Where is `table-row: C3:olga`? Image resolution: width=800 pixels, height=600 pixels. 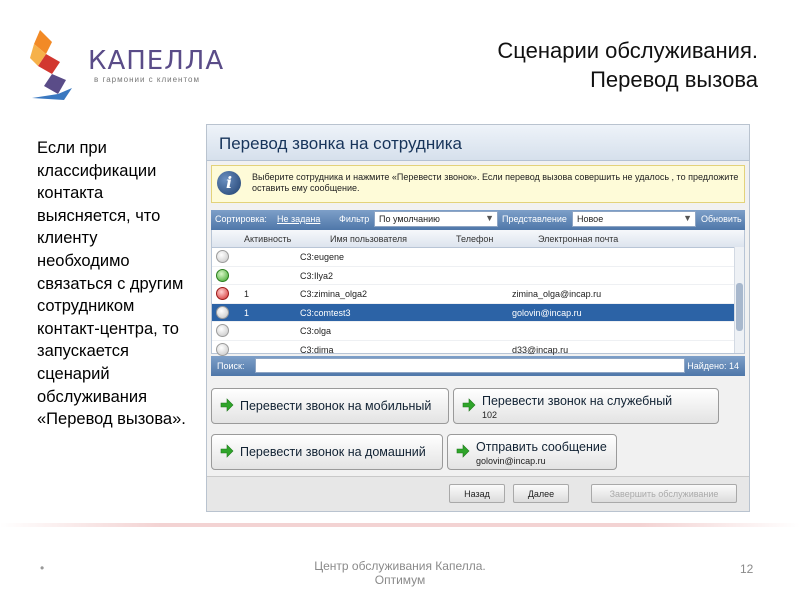
table-row: C3:olga is located at coordinates (478, 331).